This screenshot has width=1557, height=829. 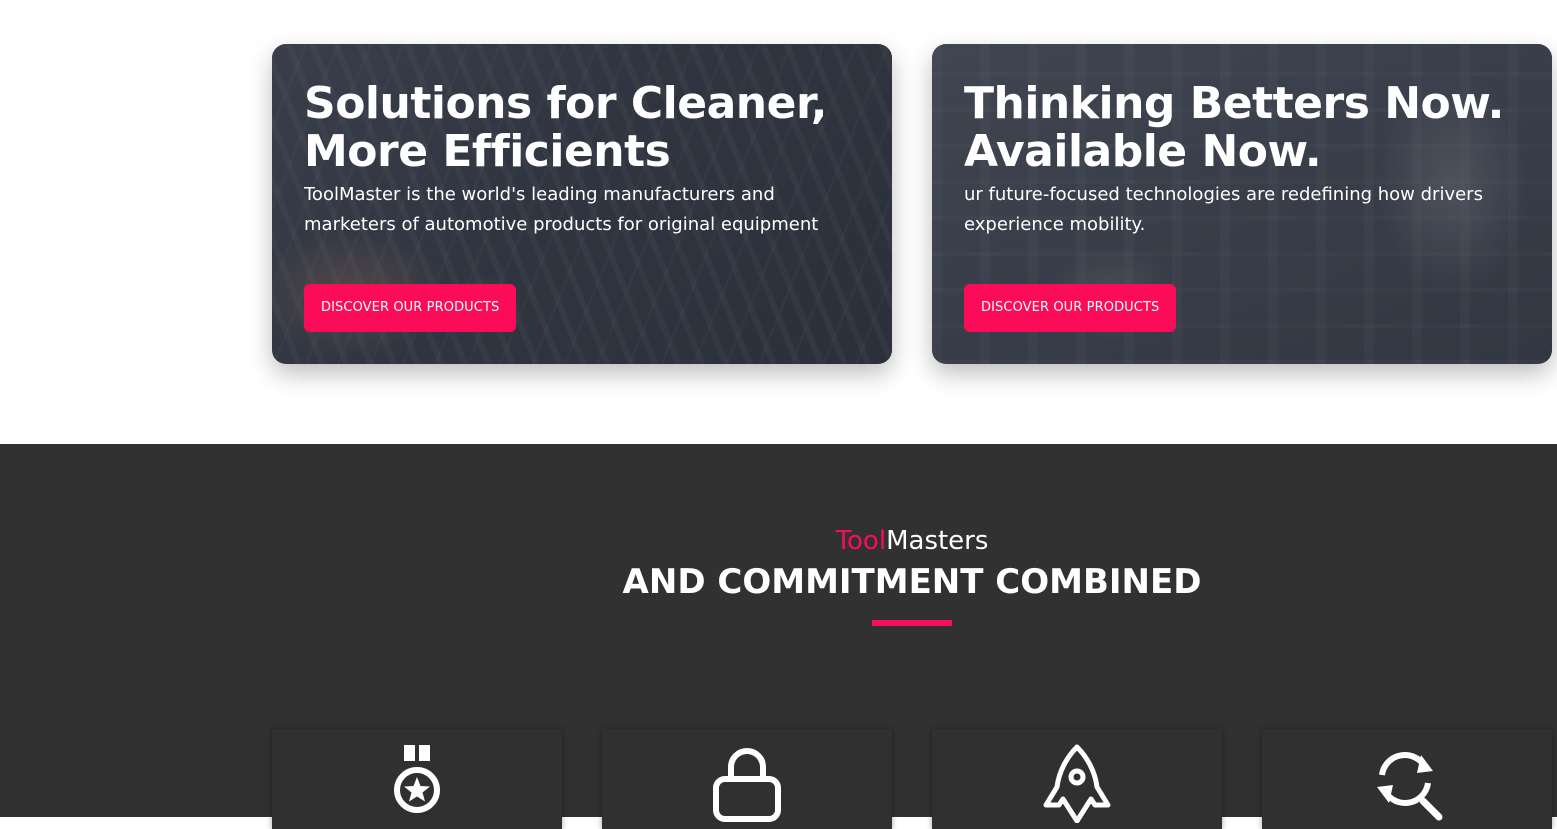 What do you see at coordinates (861, 541) in the screenshot?
I see `subtitle-accent: Tool` at bounding box center [861, 541].